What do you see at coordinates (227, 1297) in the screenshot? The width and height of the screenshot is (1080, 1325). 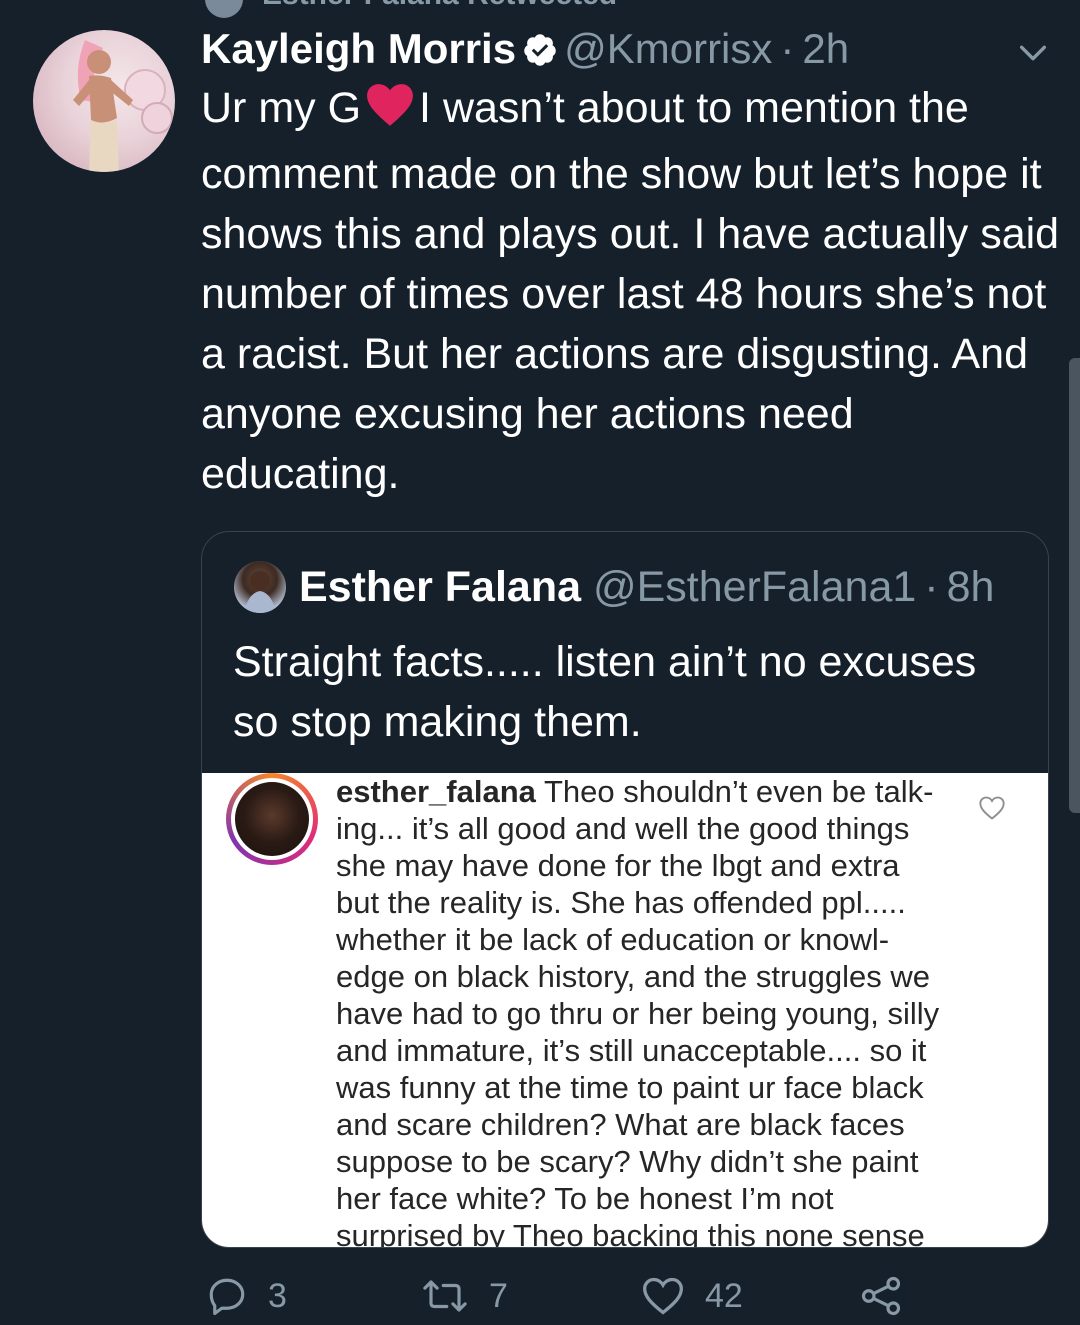 I see `reply-icon` at bounding box center [227, 1297].